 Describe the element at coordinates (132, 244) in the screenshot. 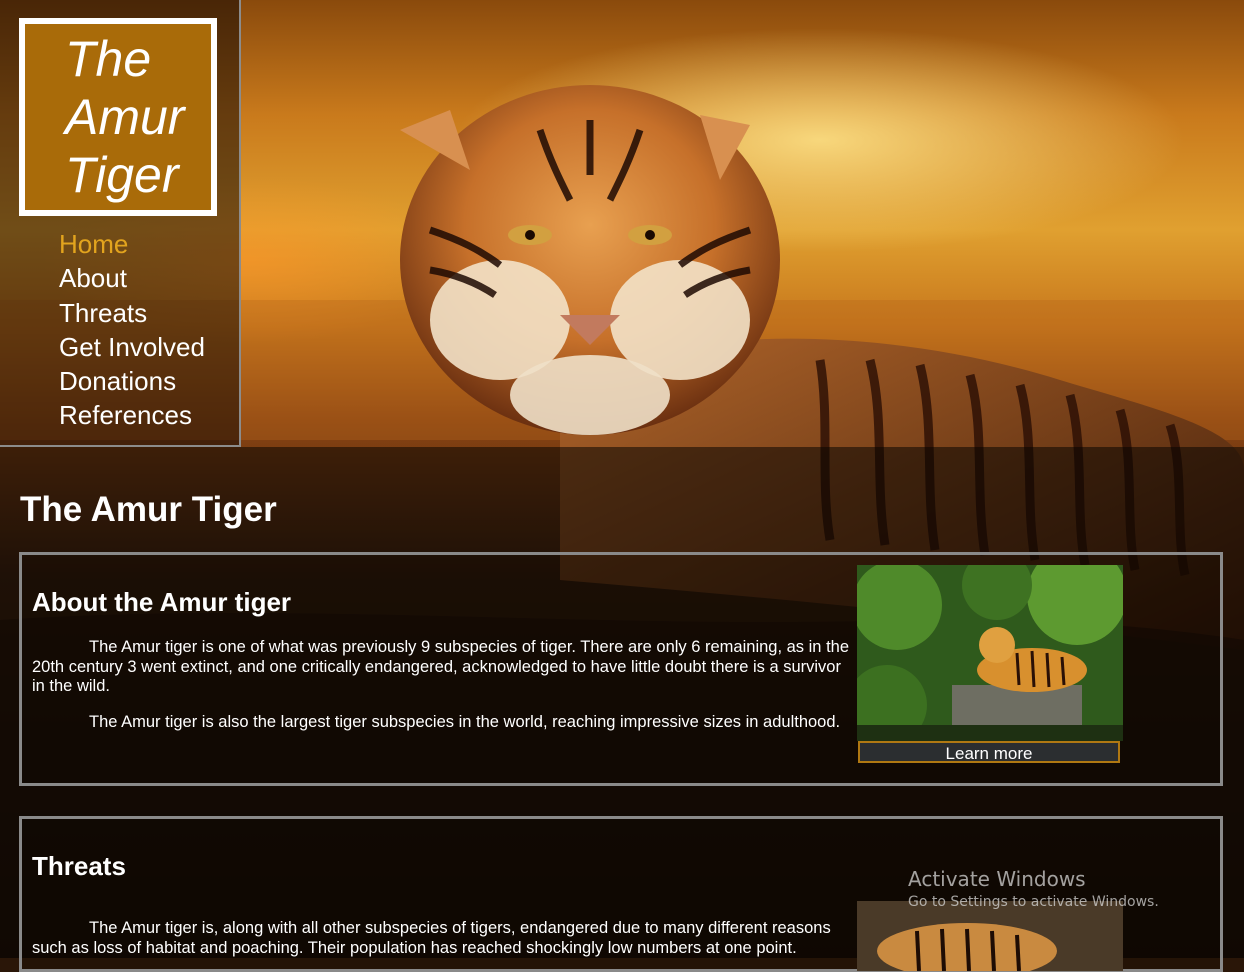

I see `nav-item-home: Home` at that location.